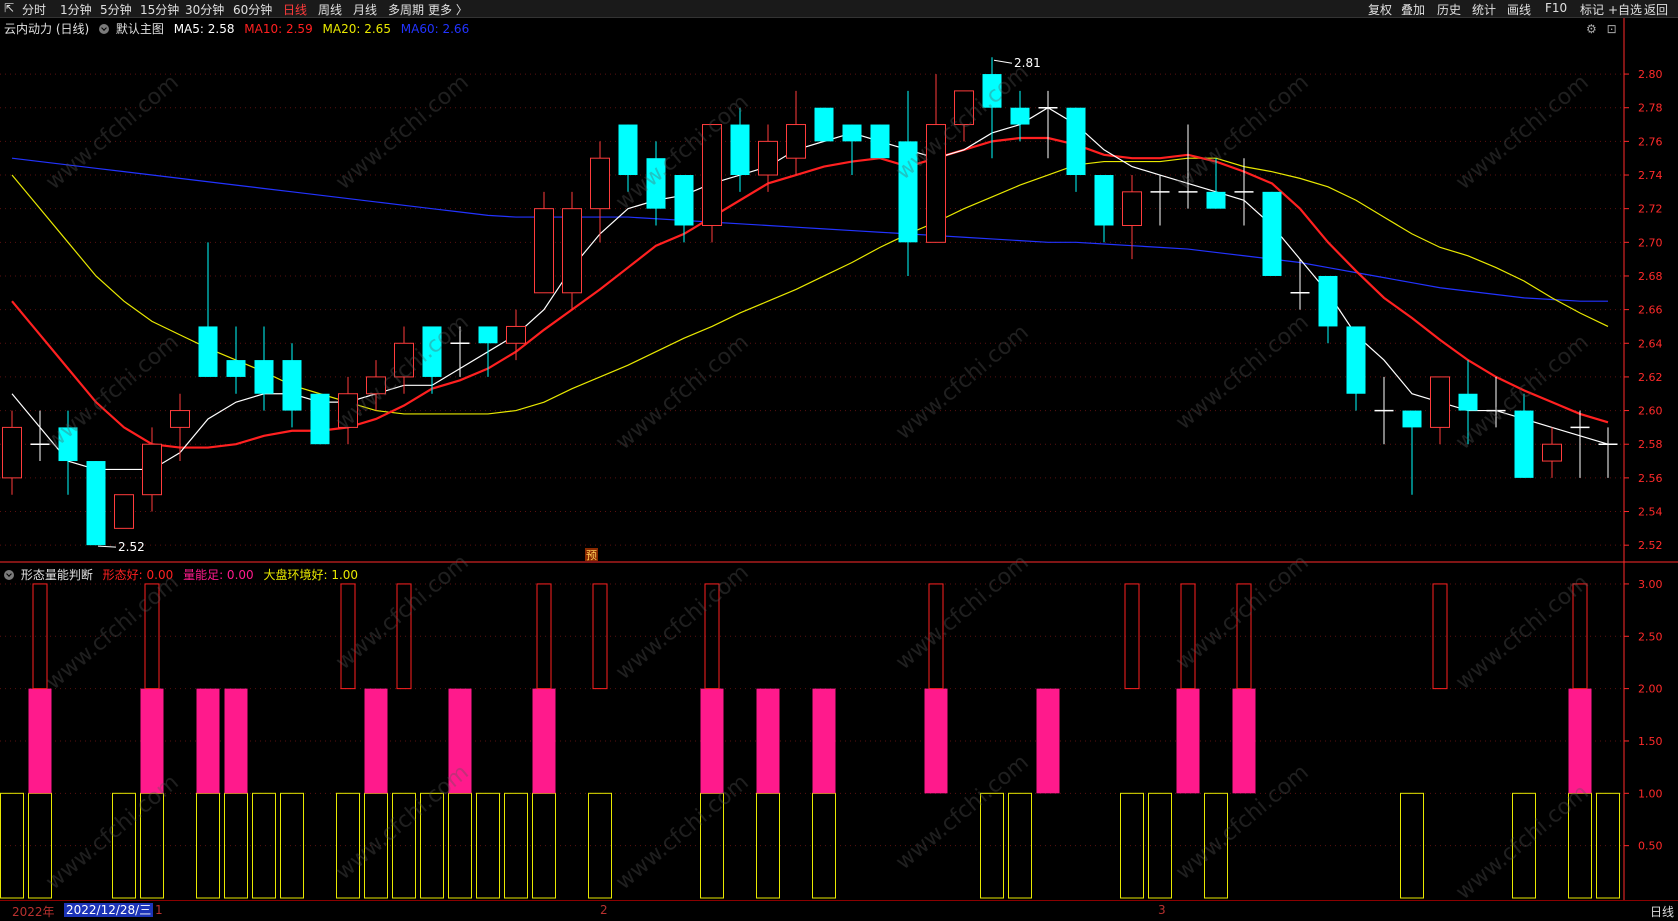 This screenshot has width=1678, height=921. I want to click on period-tab-9: 多周期, so click(406, 9).